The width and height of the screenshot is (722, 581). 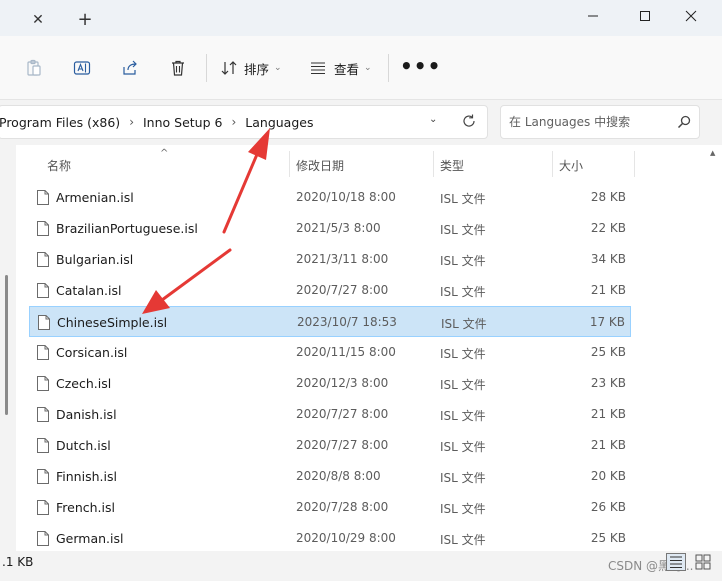 I want to click on minimize-icon, so click(x=593, y=16).